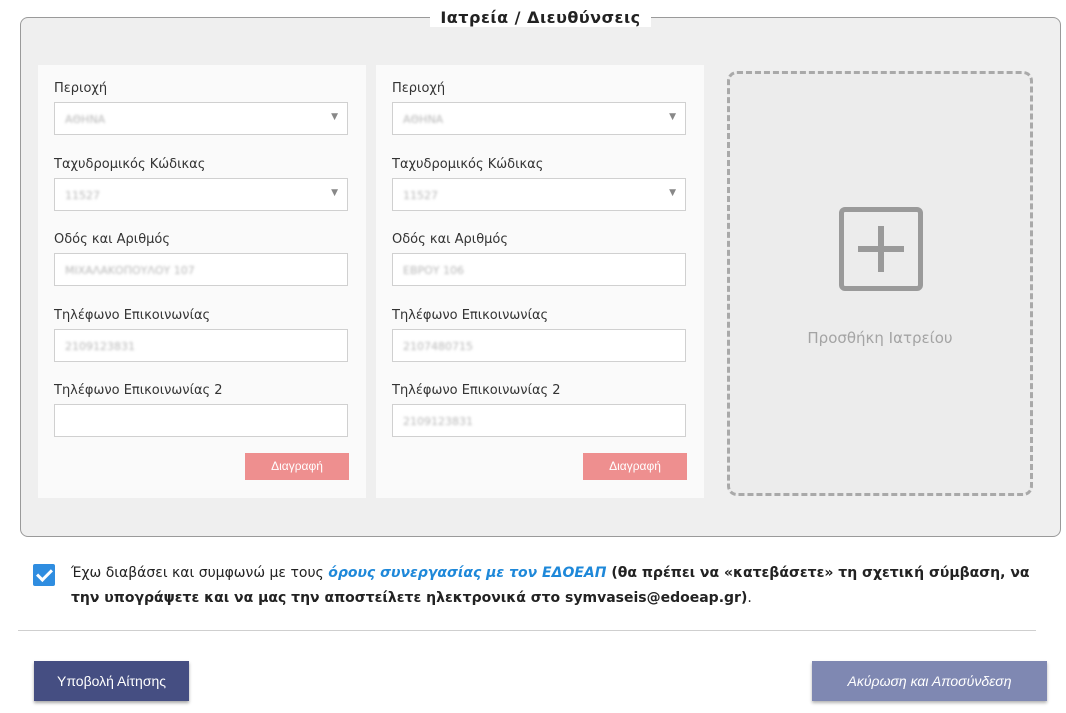  Describe the element at coordinates (540, 17) in the screenshot. I see `section-title: Ιατρεία / Διευθύνσεις` at that location.